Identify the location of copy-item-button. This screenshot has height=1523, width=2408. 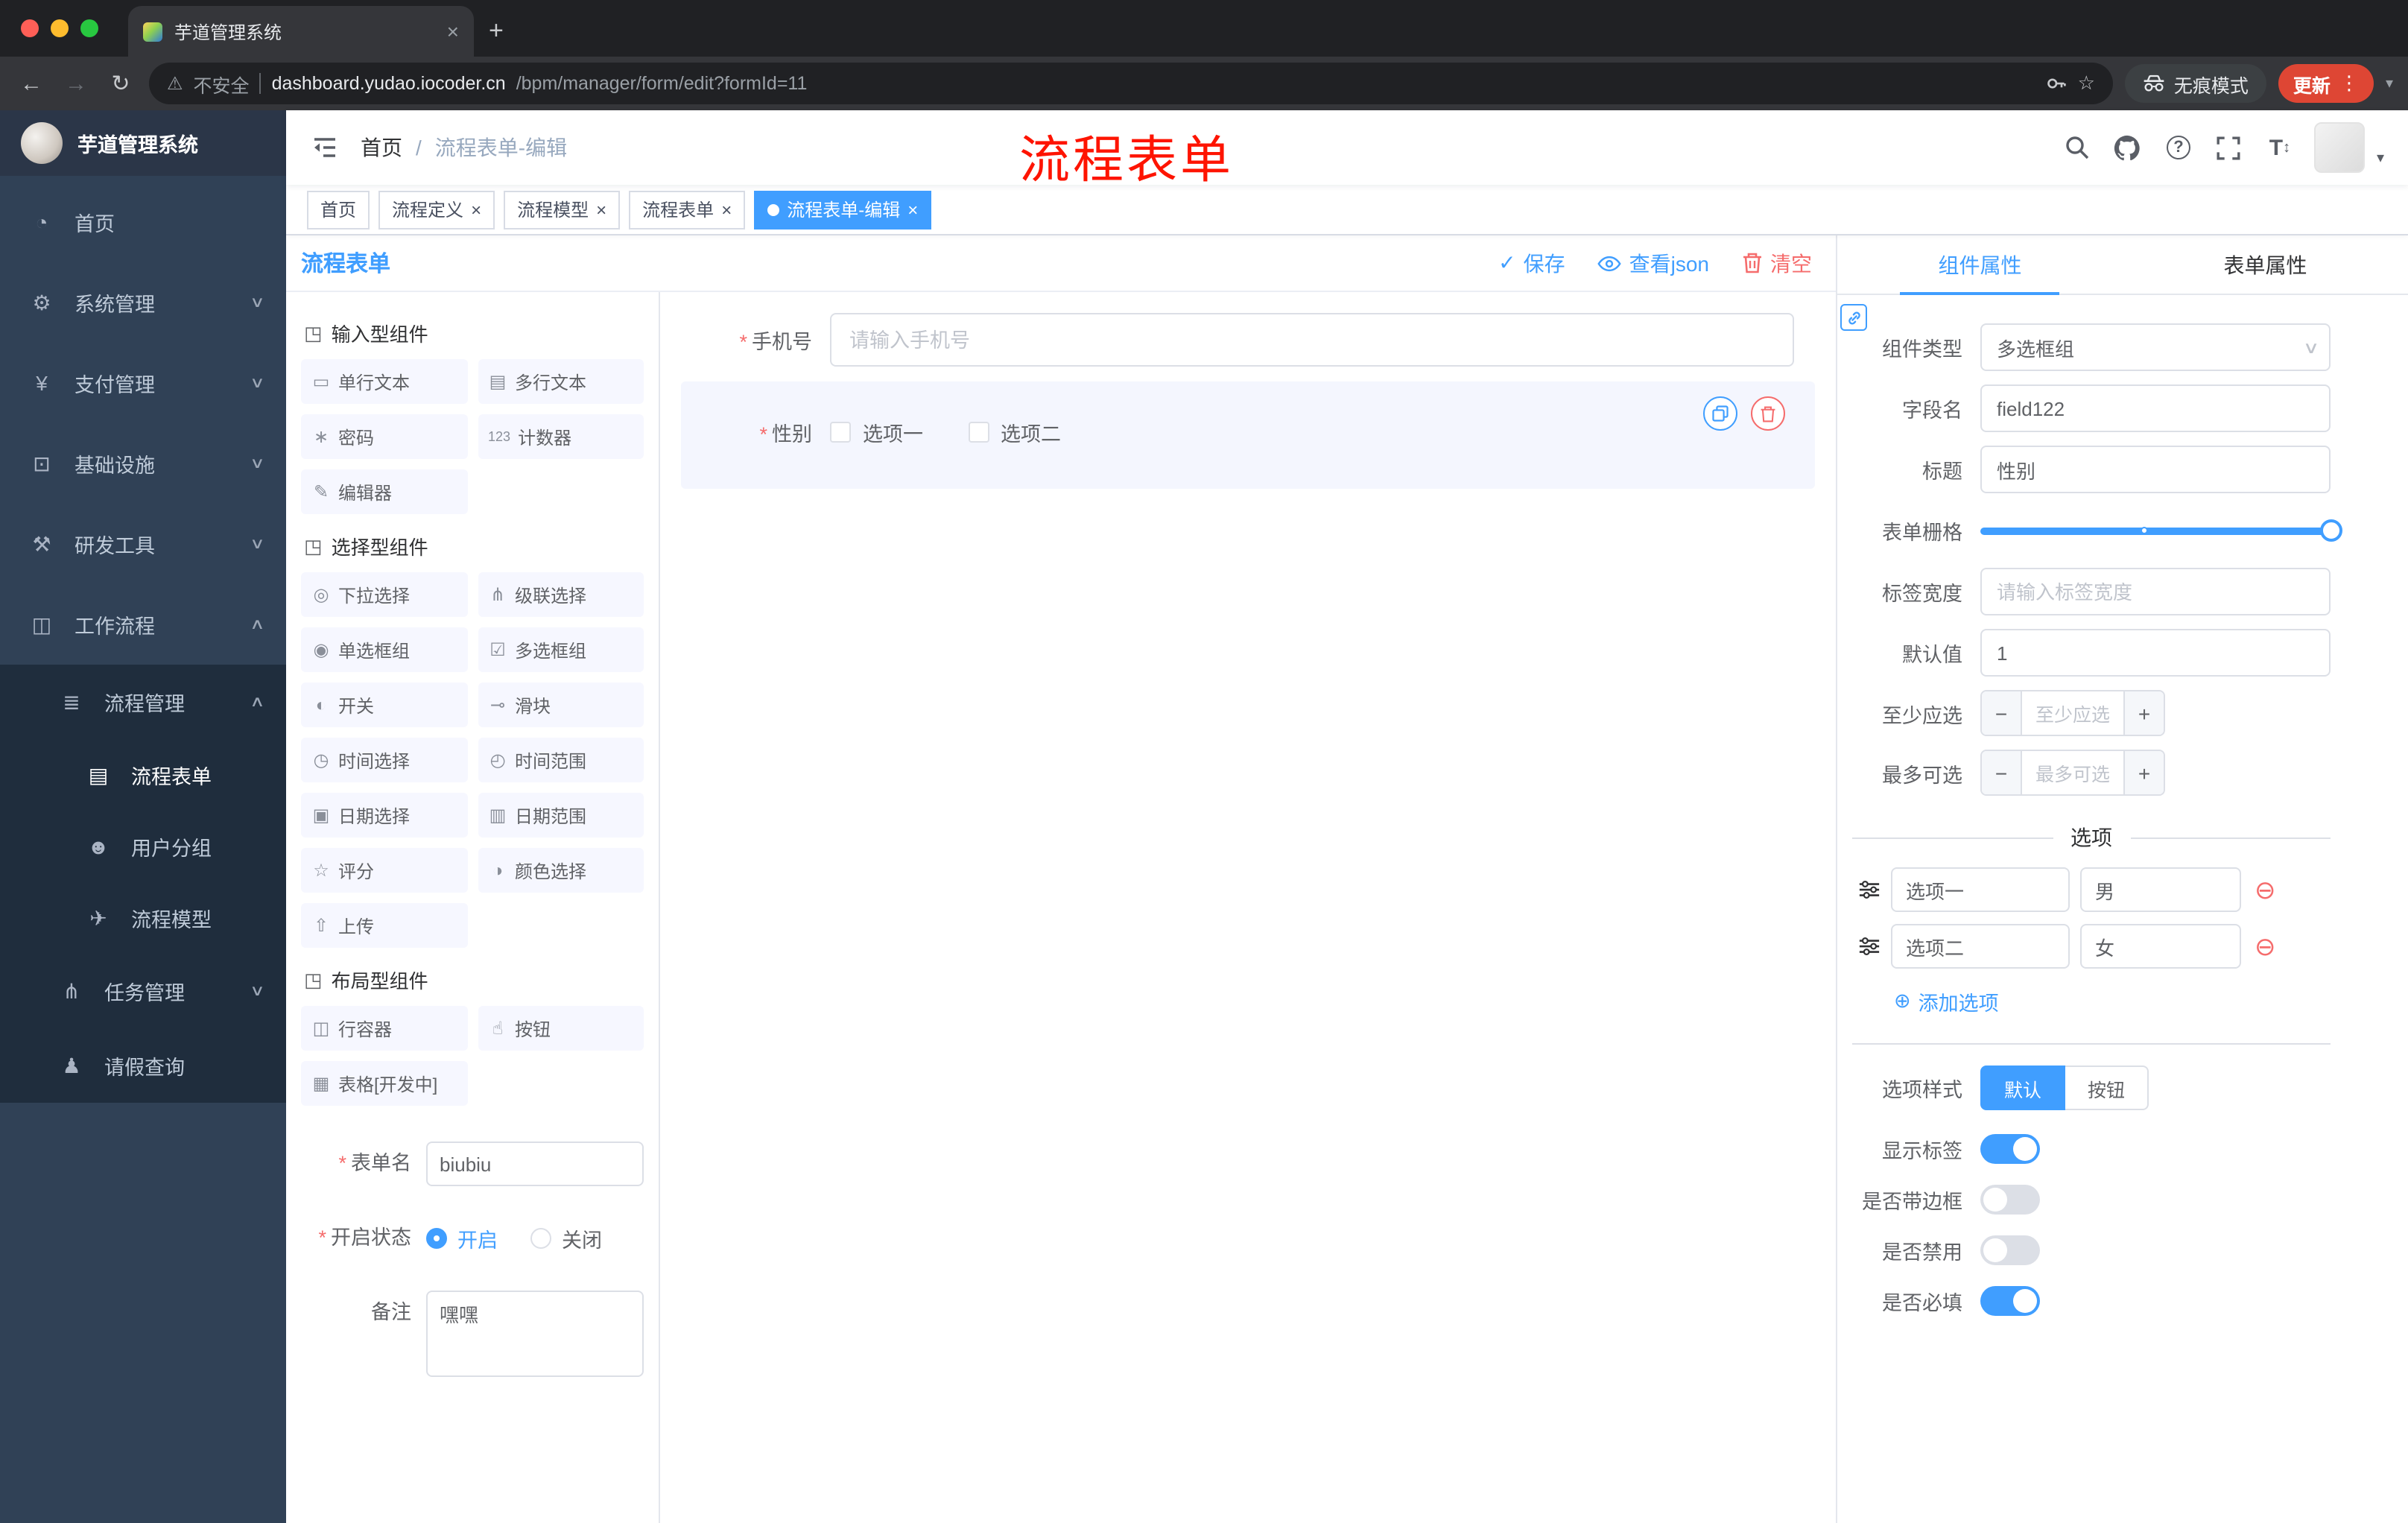
(1720, 414).